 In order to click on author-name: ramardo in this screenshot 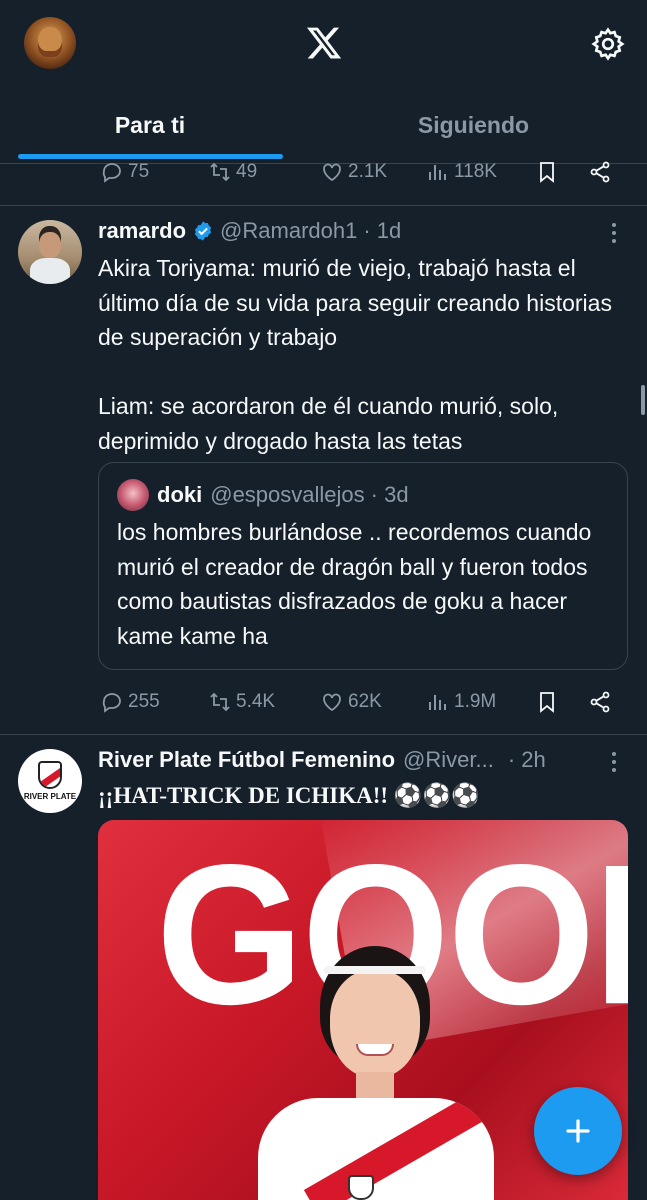, I will do `click(142, 231)`.